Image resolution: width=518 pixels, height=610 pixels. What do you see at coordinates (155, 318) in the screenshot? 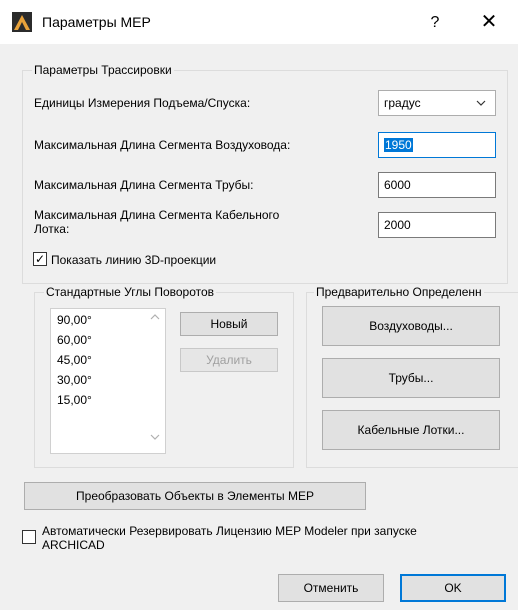
I see `chevron-up-icon` at bounding box center [155, 318].